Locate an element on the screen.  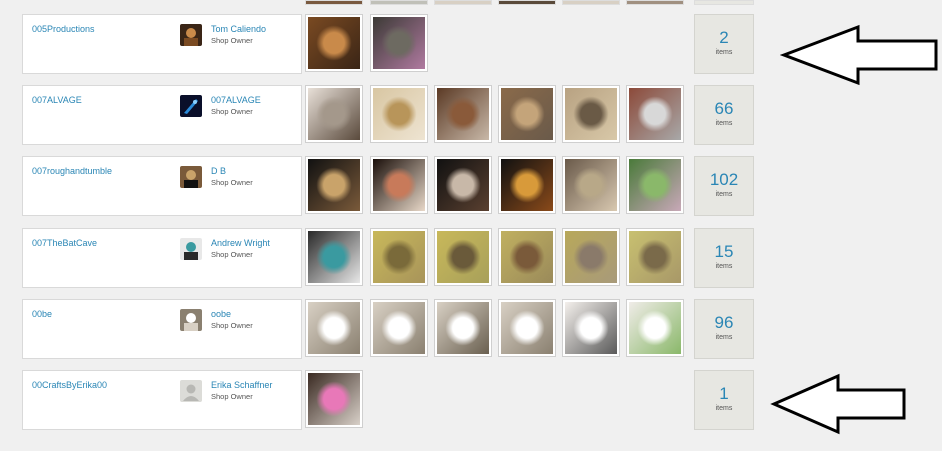
previous-row-thumbnails is located at coordinates (471, 3).